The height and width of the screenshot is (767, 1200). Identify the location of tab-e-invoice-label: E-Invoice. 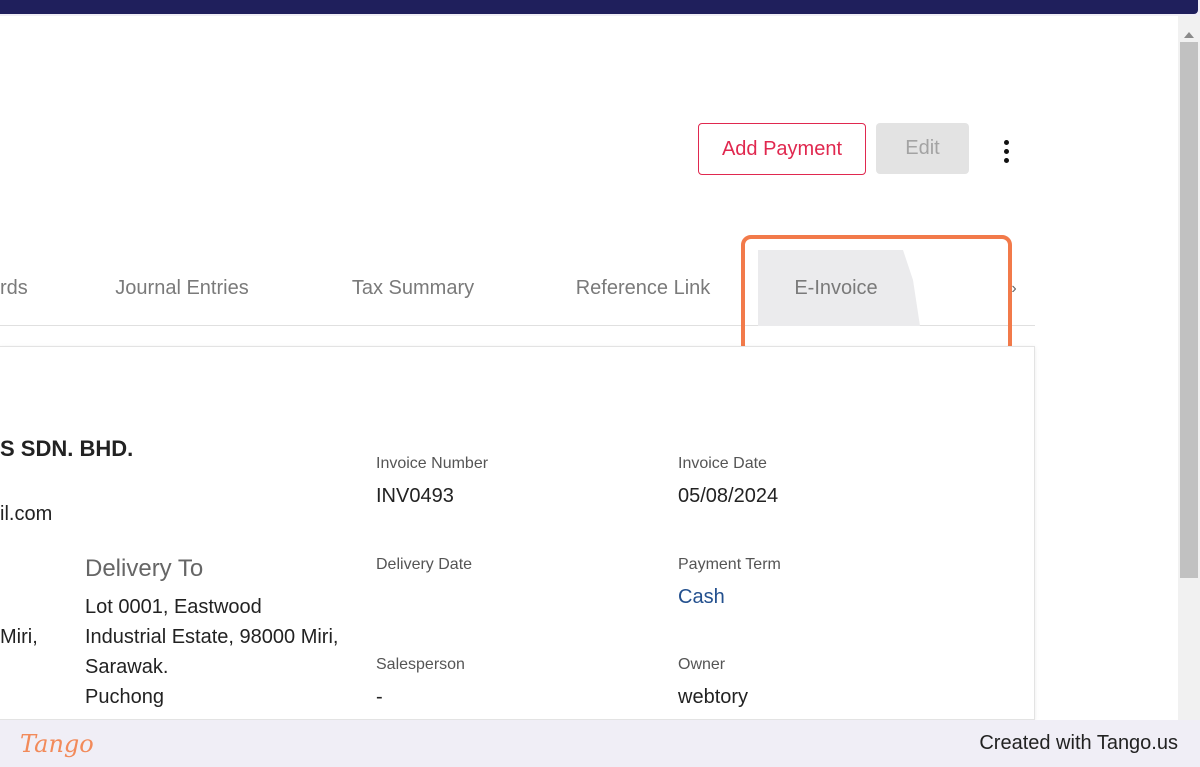
(836, 287).